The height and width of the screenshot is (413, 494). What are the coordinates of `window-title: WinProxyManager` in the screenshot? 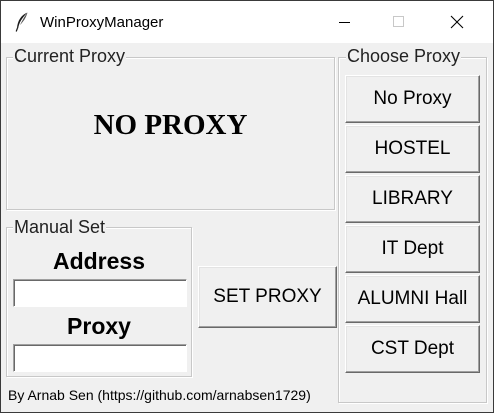 It's located at (102, 22).